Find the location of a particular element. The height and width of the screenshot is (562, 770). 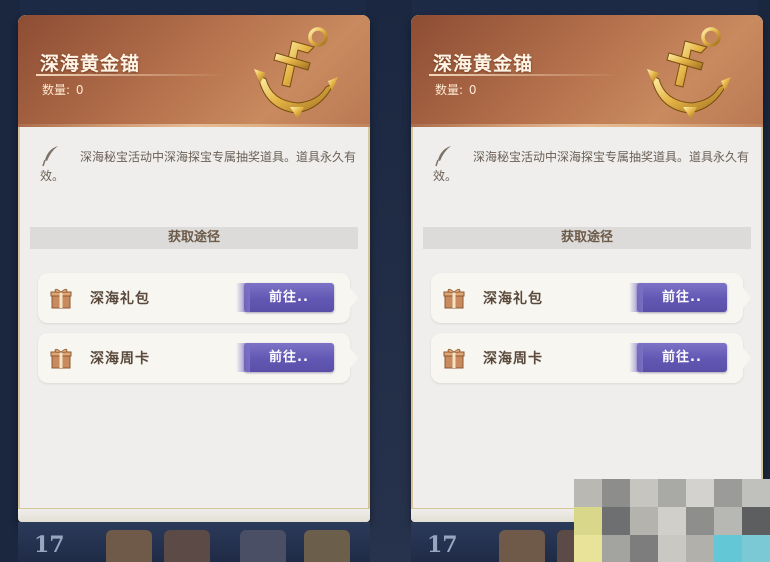

background-middle is located at coordinates (389, 281).